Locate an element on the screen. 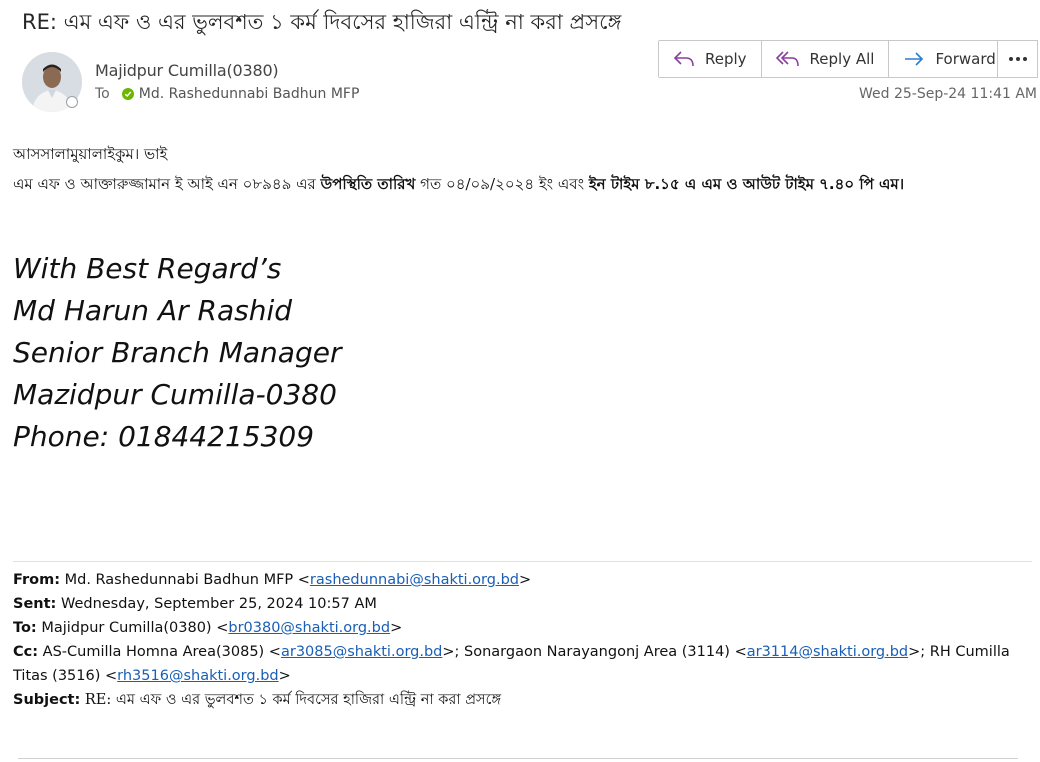 The height and width of the screenshot is (762, 1040). received-date: Wed 25-Sep-24 11:41 AM is located at coordinates (948, 94).